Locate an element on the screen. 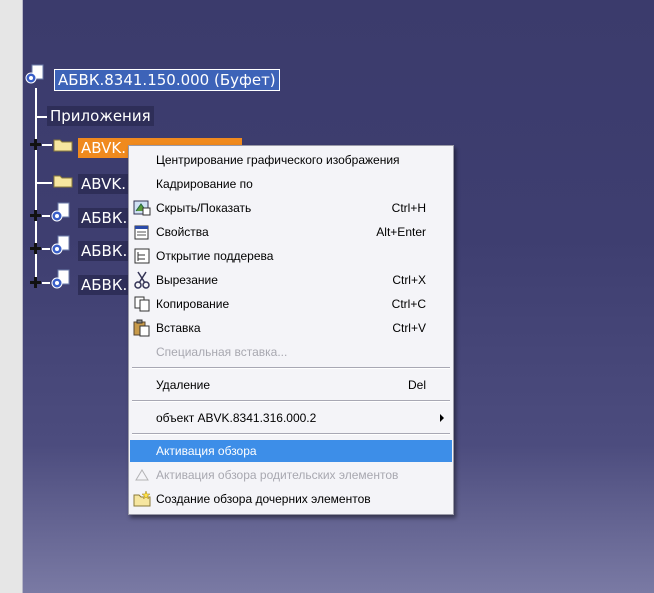 This screenshot has height=593, width=654. left-panel-strip is located at coordinates (11, 296).